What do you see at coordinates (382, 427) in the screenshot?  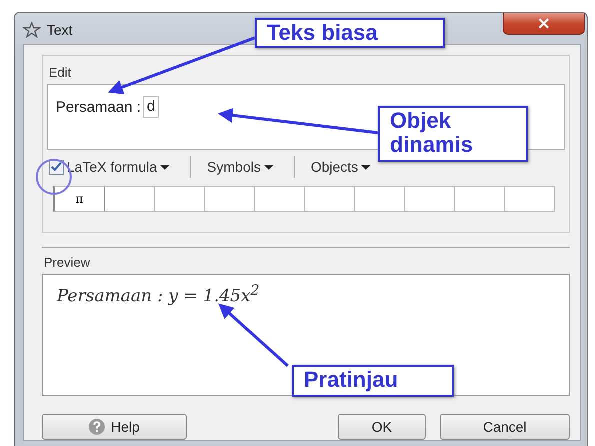 I see `dialog-button: OK` at bounding box center [382, 427].